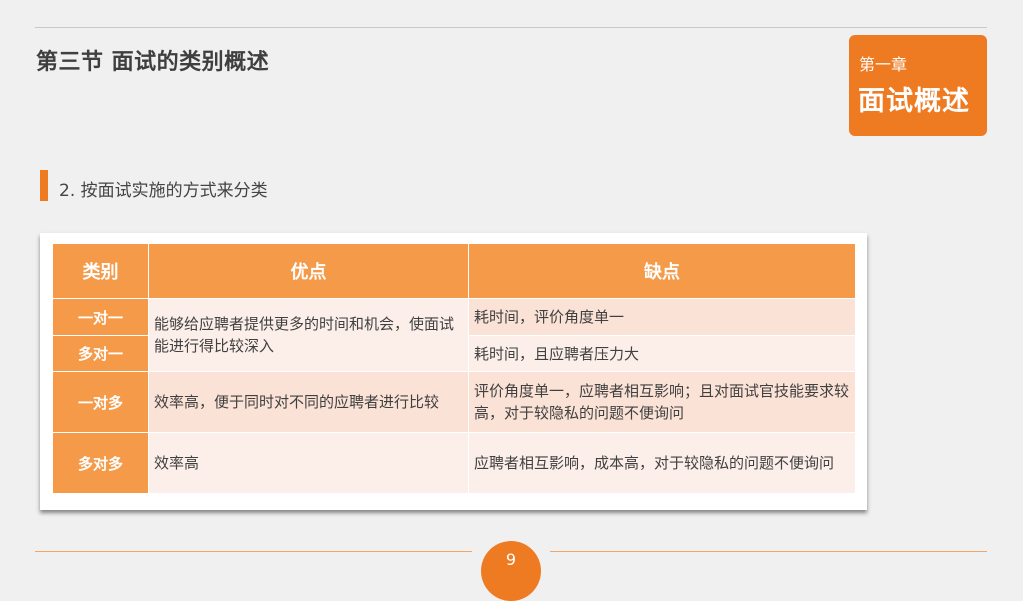 Image resolution: width=1023 pixels, height=601 pixels. What do you see at coordinates (308, 335) in the screenshot?
I see `row-pros: 能够给应聘者提供更多的时间和机会，使面试能进行得比较深入` at bounding box center [308, 335].